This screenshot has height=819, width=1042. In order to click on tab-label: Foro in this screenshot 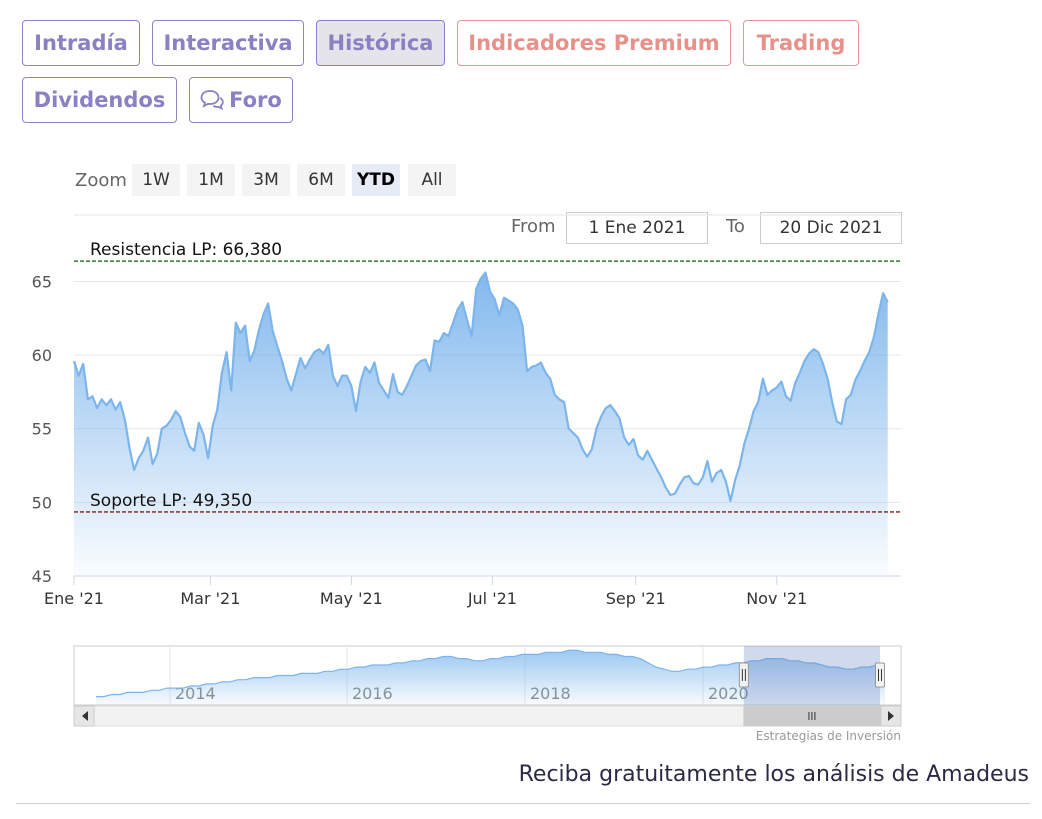, I will do `click(255, 100)`.